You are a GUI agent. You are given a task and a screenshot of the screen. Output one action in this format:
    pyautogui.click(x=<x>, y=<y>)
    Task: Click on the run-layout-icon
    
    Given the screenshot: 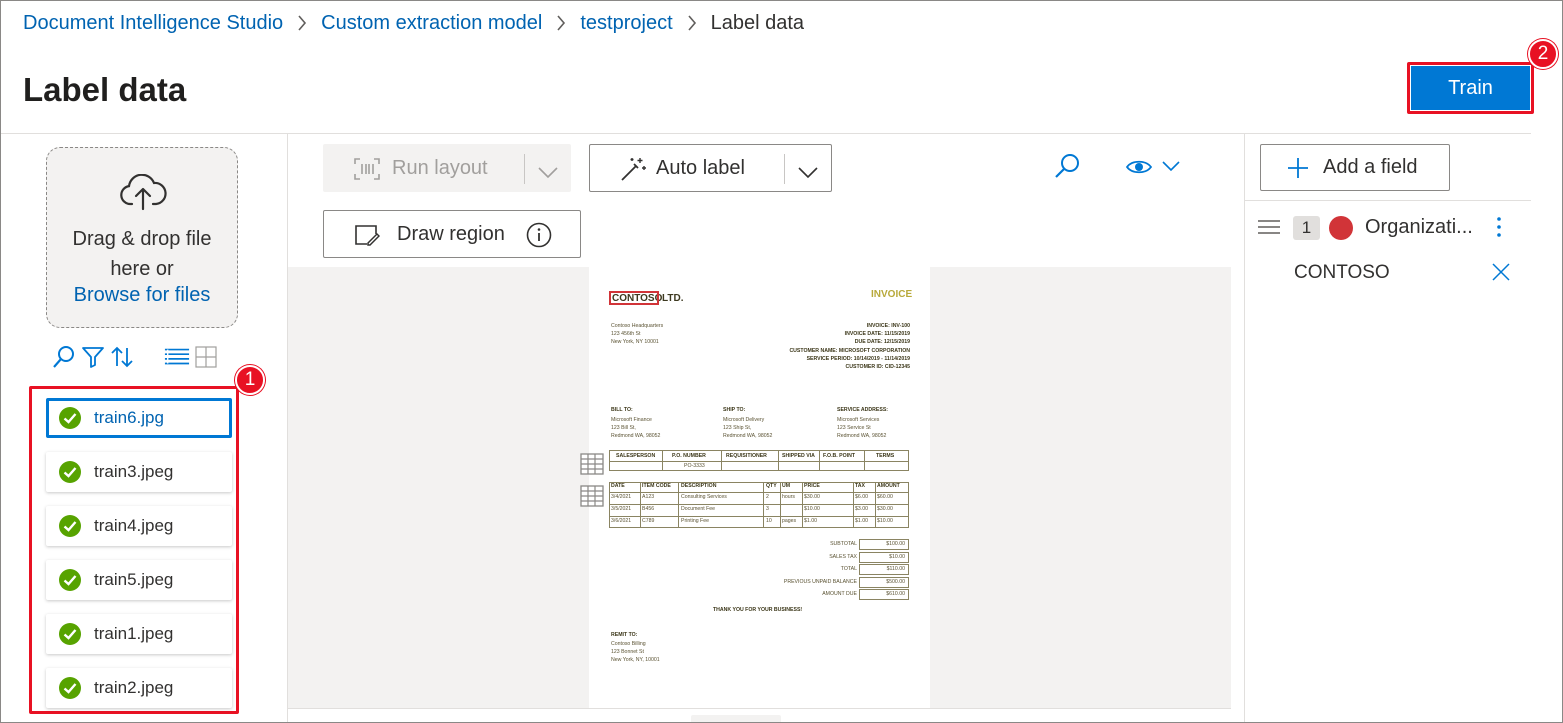 What is the action you would take?
    pyautogui.click(x=367, y=172)
    